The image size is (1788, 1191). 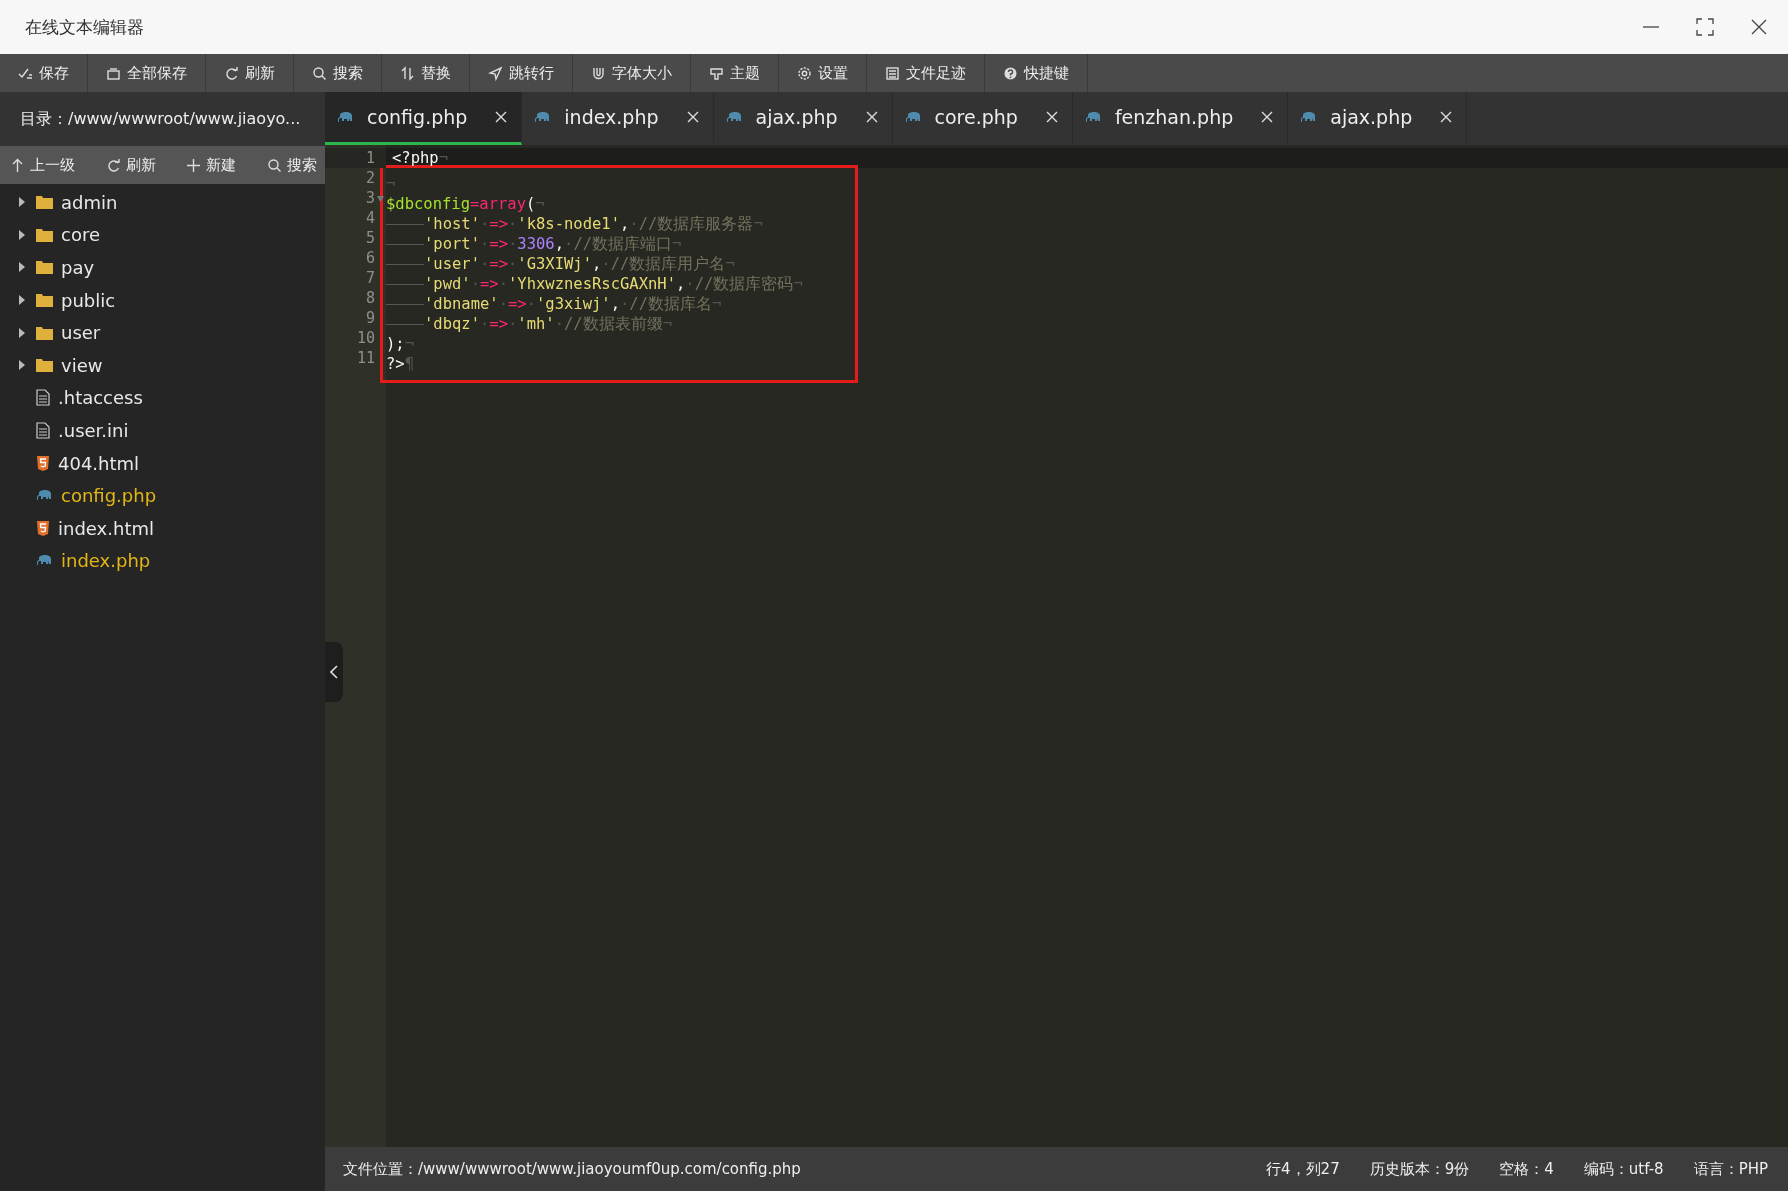 What do you see at coordinates (162, 528) in the screenshot?
I see `file-tree-item: index.html` at bounding box center [162, 528].